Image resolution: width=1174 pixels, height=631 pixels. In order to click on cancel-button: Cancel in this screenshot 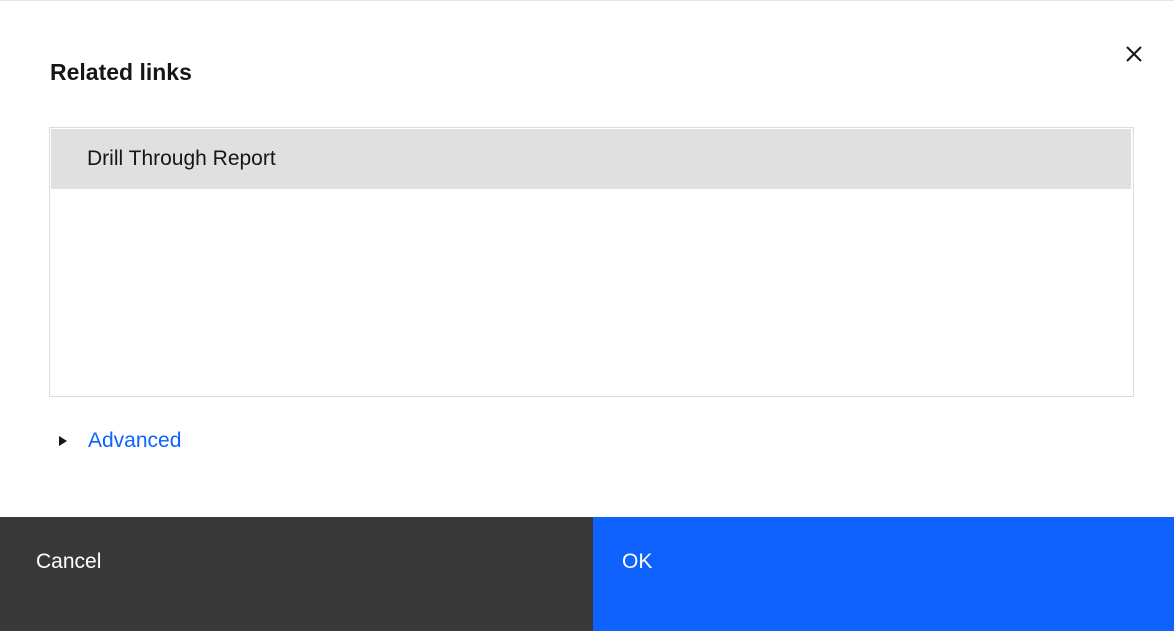, I will do `click(296, 574)`.